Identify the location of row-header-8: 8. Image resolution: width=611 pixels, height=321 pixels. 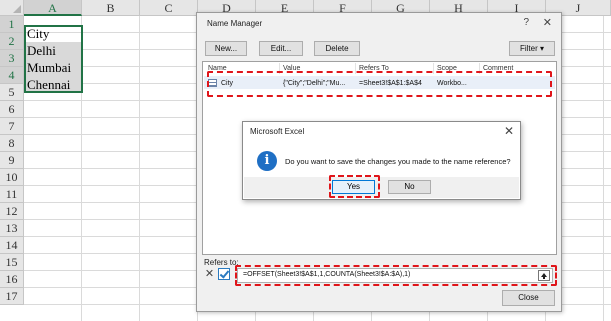
(12, 143).